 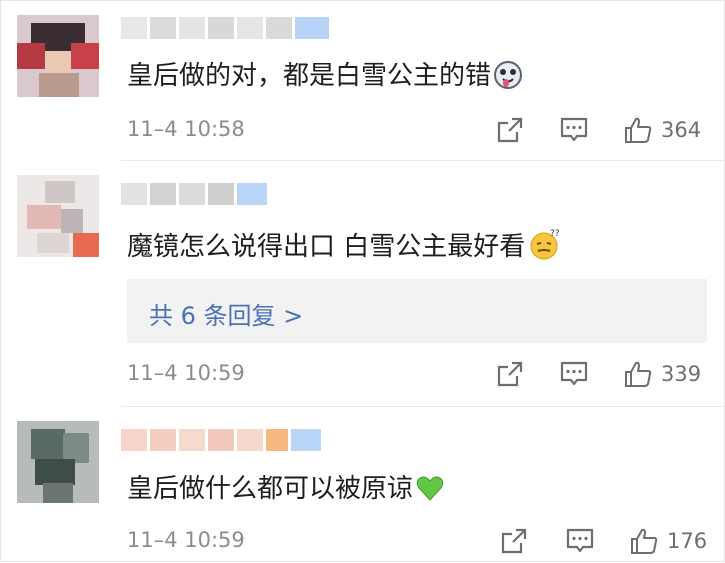 What do you see at coordinates (545, 244) in the screenshot?
I see `confused-face-emoji-icon: ??` at bounding box center [545, 244].